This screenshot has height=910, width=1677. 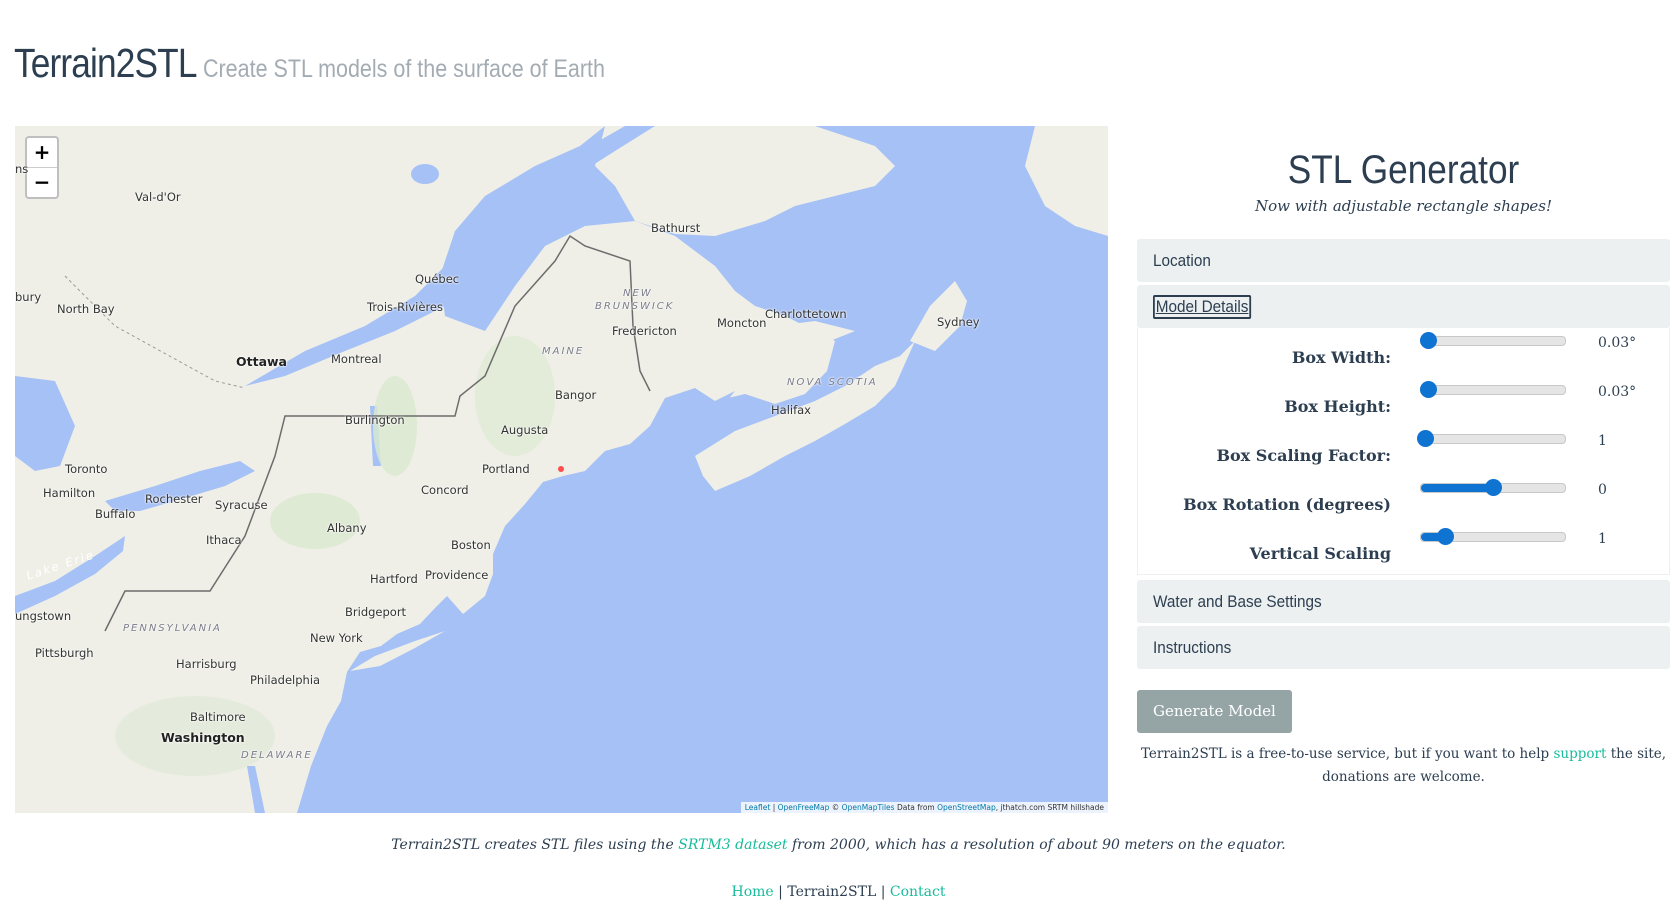 I want to click on map-label: ns, so click(x=22, y=169).